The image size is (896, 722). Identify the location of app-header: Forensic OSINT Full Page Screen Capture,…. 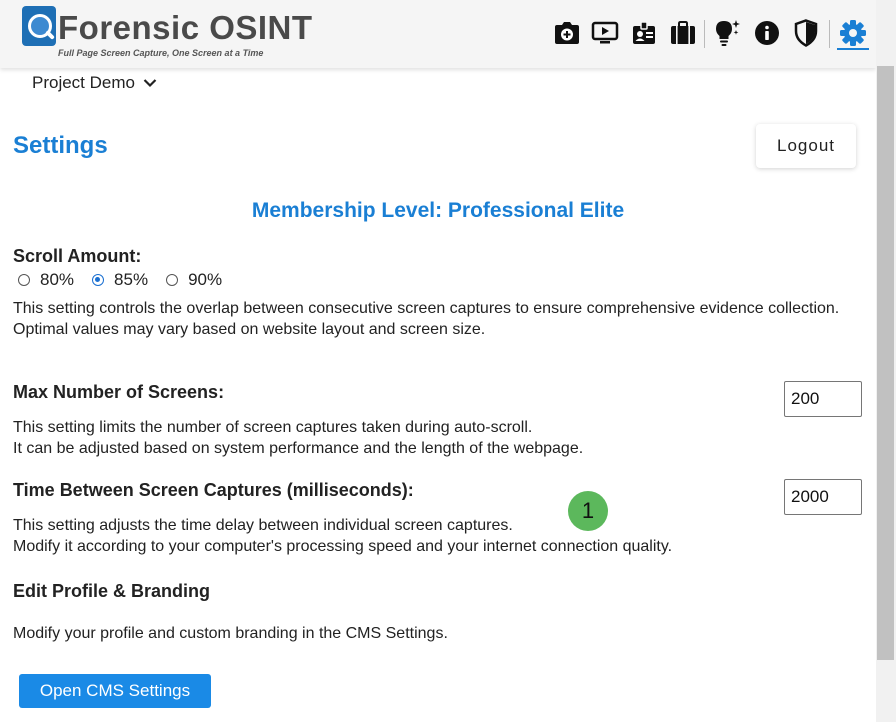
(438, 34).